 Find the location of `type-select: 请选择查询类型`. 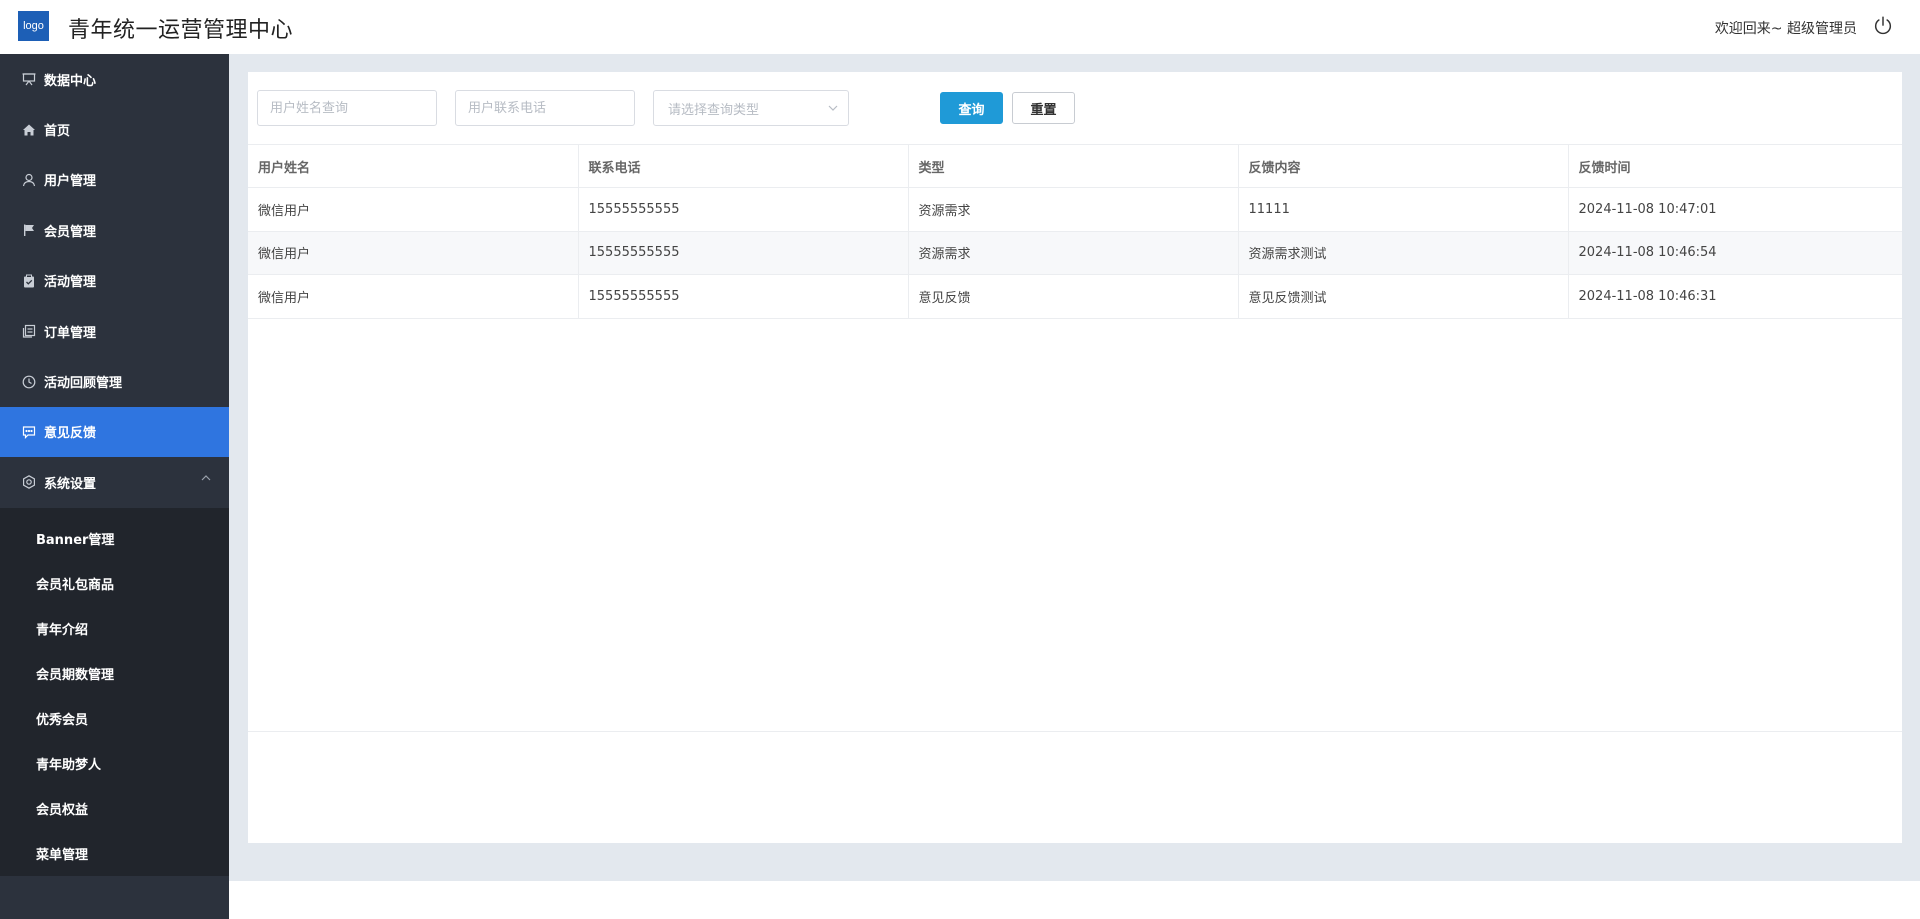

type-select: 请选择查询类型 is located at coordinates (751, 108).